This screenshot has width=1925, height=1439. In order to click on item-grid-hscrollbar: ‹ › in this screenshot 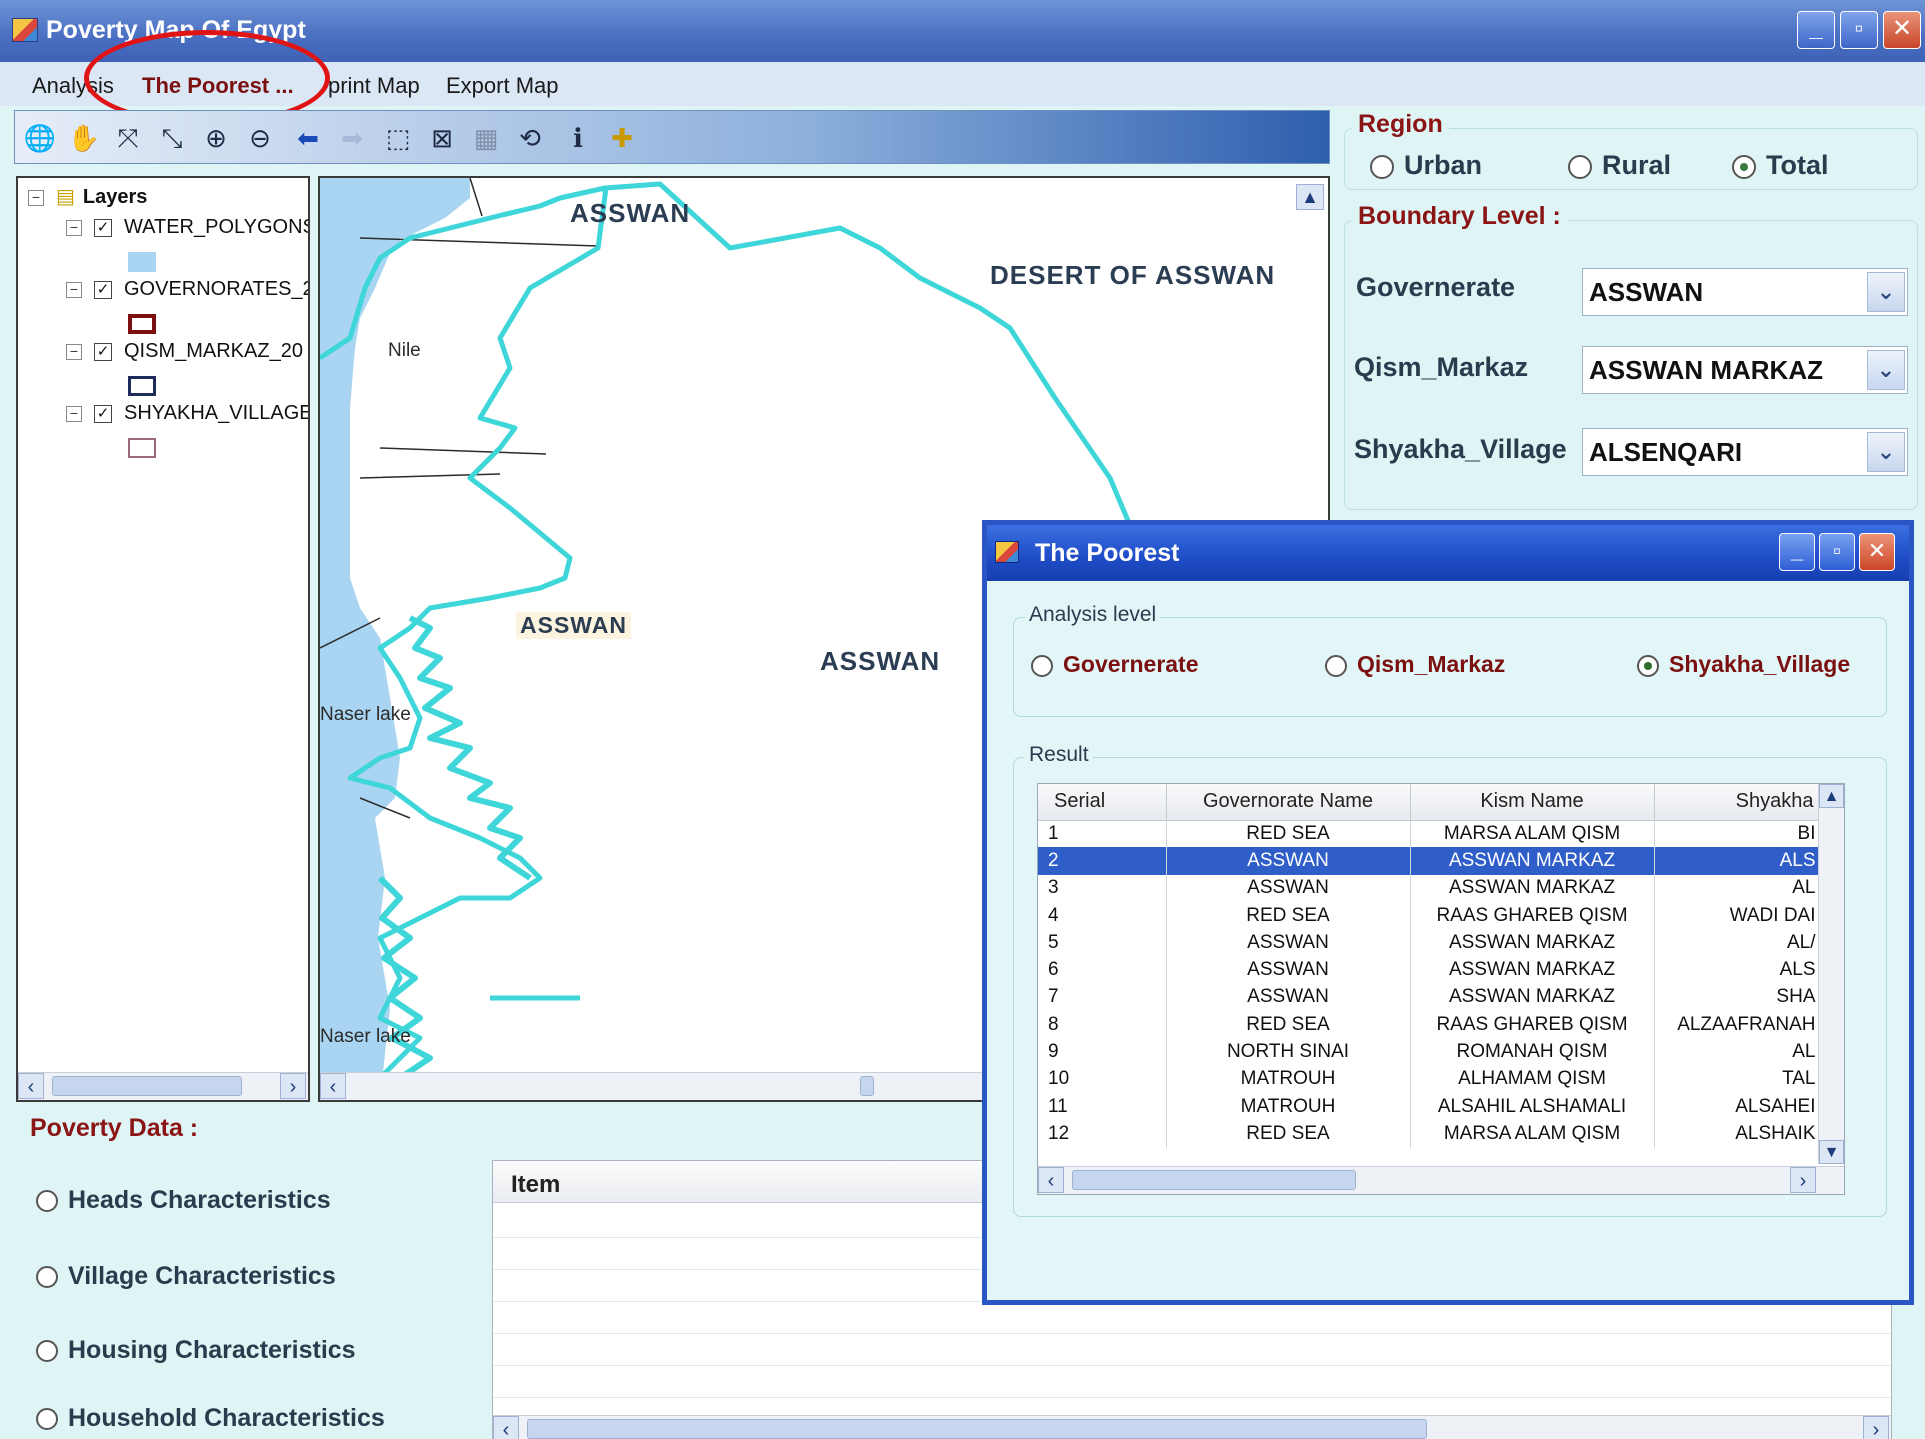, I will do `click(1192, 1427)`.